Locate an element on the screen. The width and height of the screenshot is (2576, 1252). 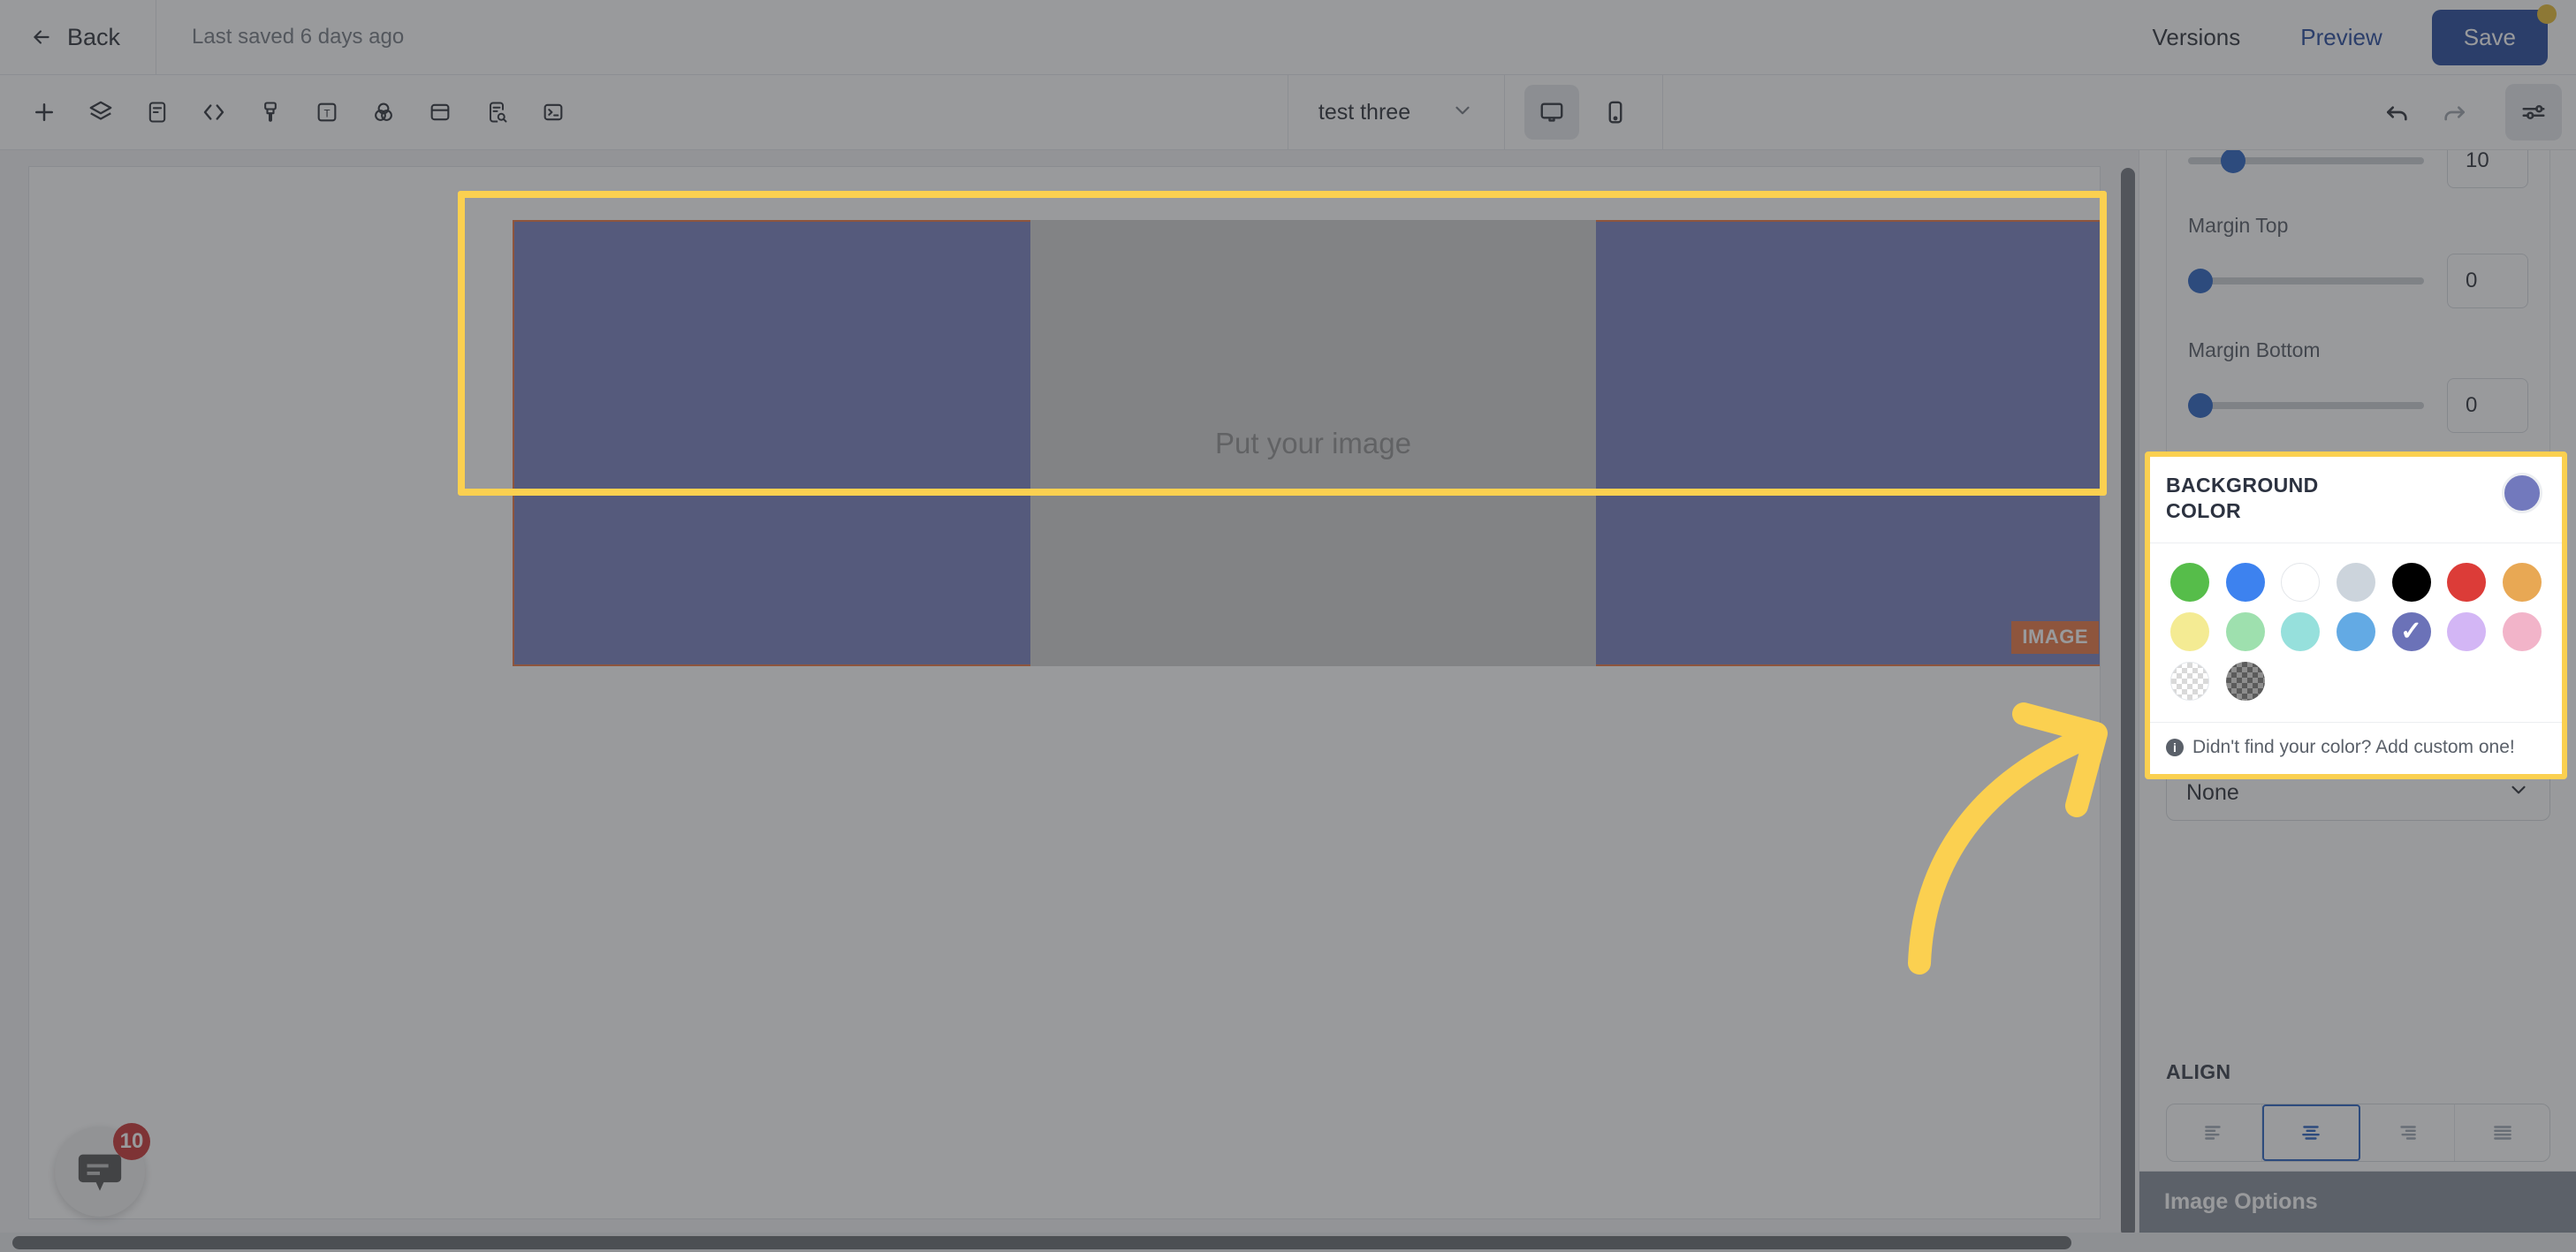
cut-off-slider-row: 10 is located at coordinates (2358, 169).